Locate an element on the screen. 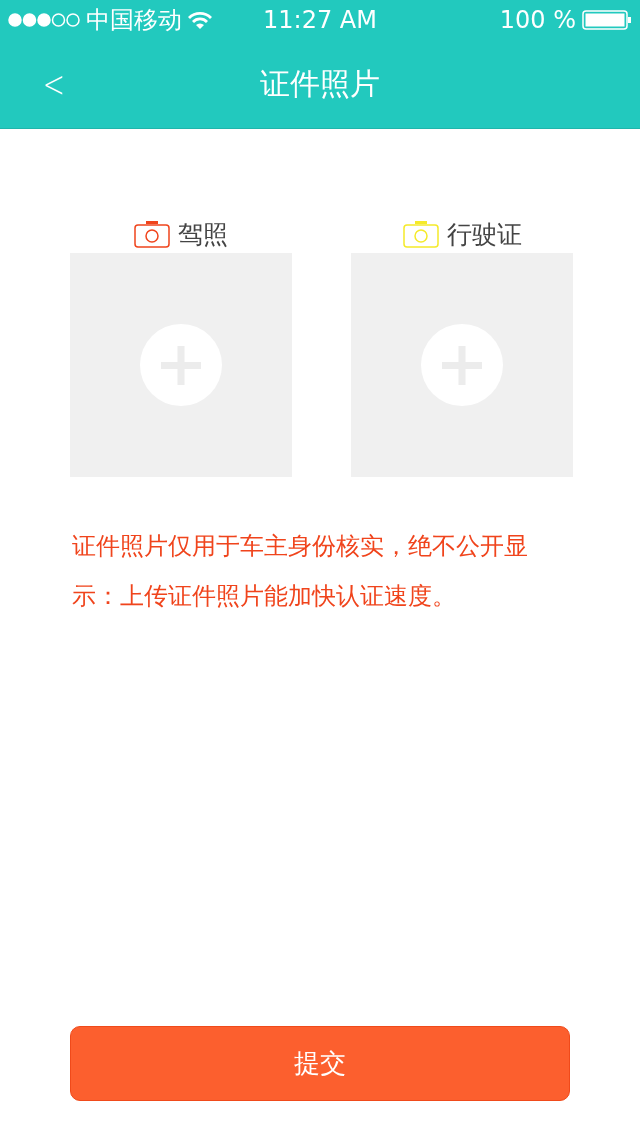 This screenshot has height=1136, width=640. upload-label: 驾照 is located at coordinates (203, 234).